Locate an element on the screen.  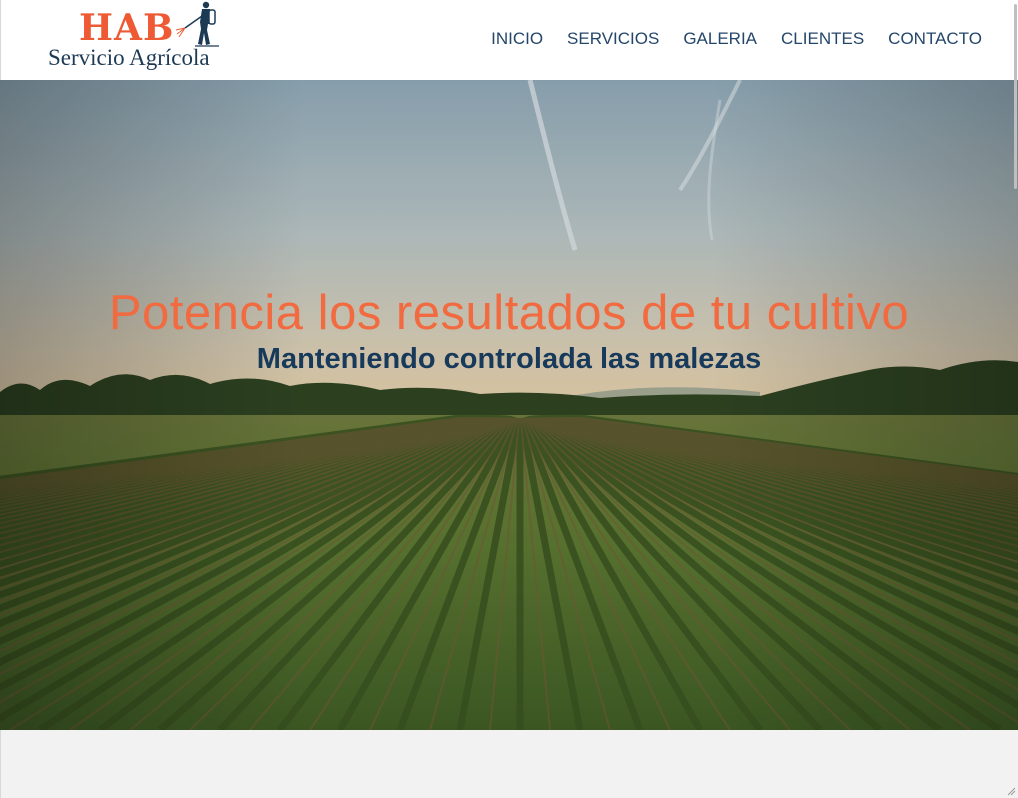
logo: HAB Servicio Agrícola is located at coordinates (137, 39).